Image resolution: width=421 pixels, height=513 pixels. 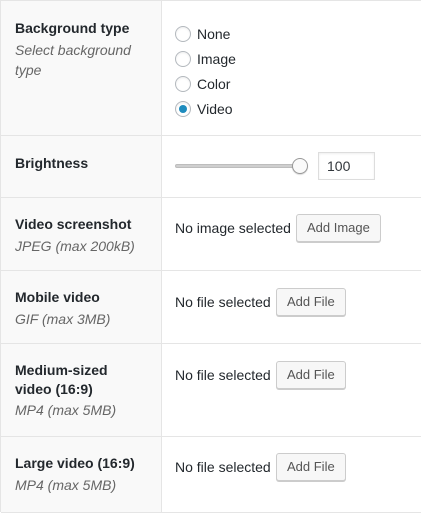 I want to click on video-screenshot-field: No image selected Add Image, so click(x=292, y=234).